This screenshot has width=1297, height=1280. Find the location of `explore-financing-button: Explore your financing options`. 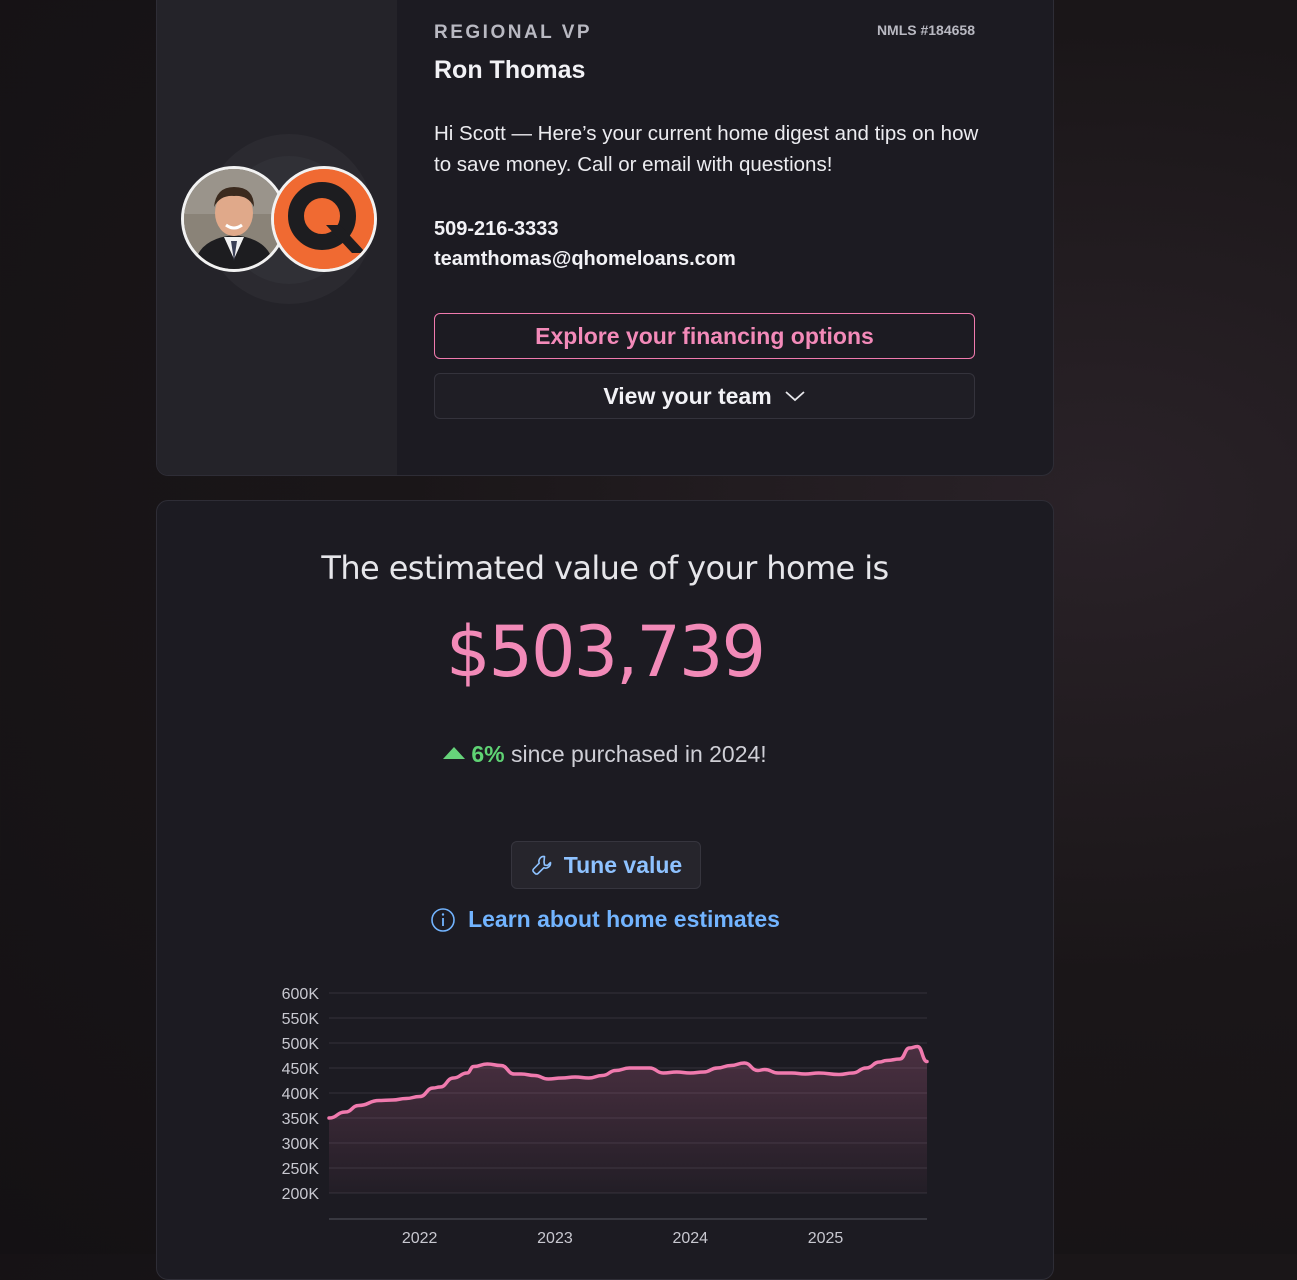

explore-financing-button: Explore your financing options is located at coordinates (704, 336).